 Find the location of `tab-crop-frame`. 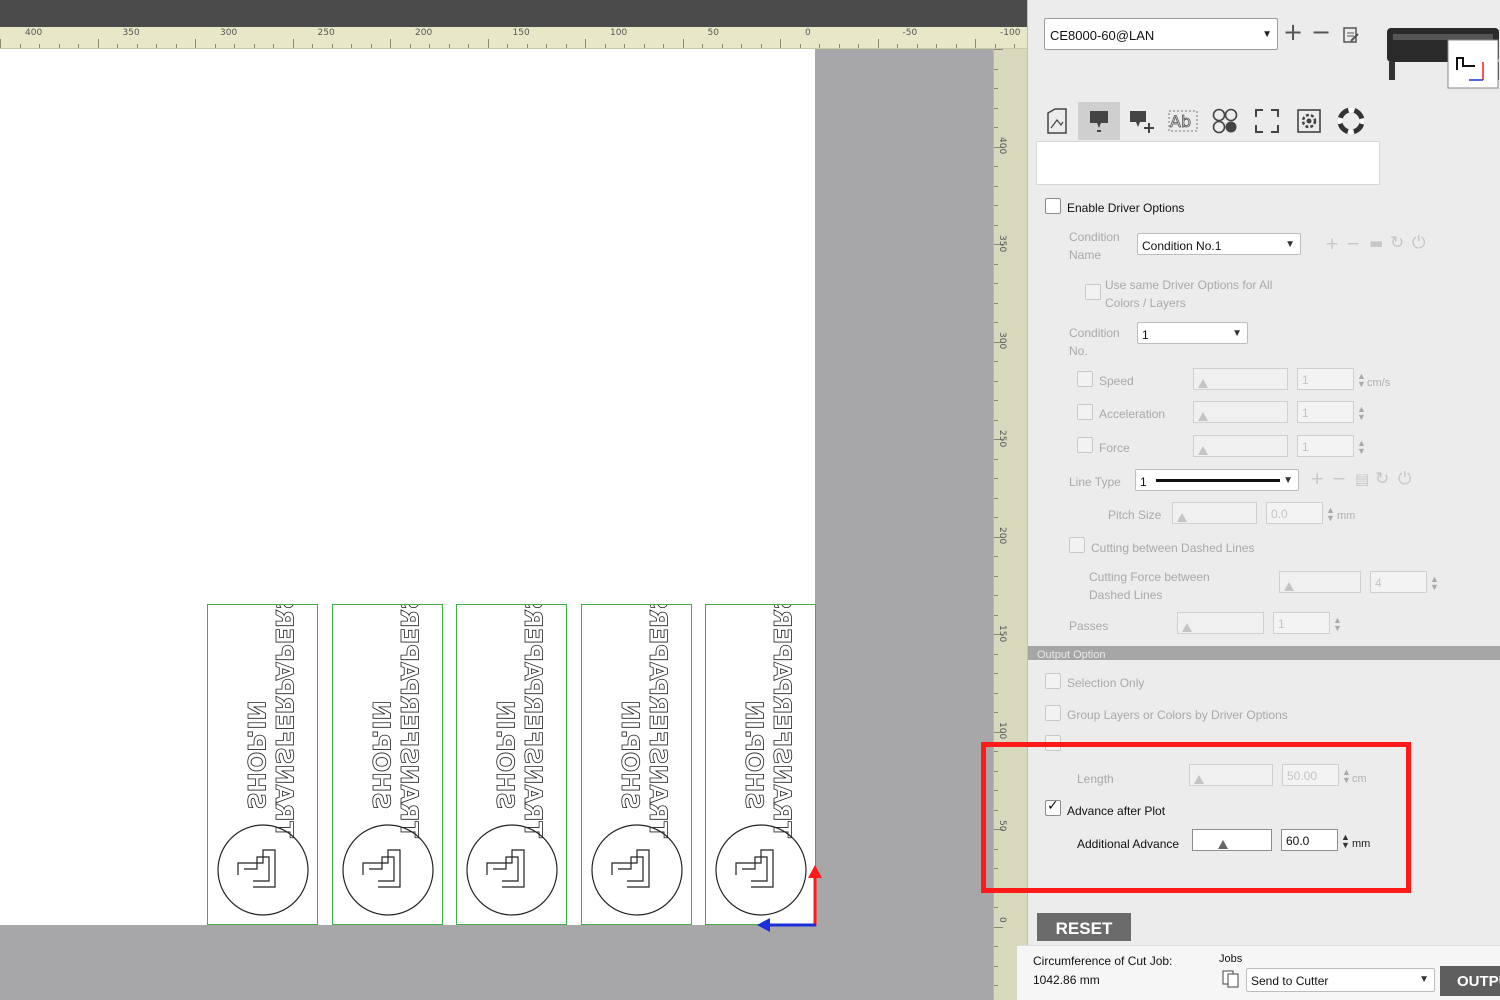

tab-crop-frame is located at coordinates (1267, 121).